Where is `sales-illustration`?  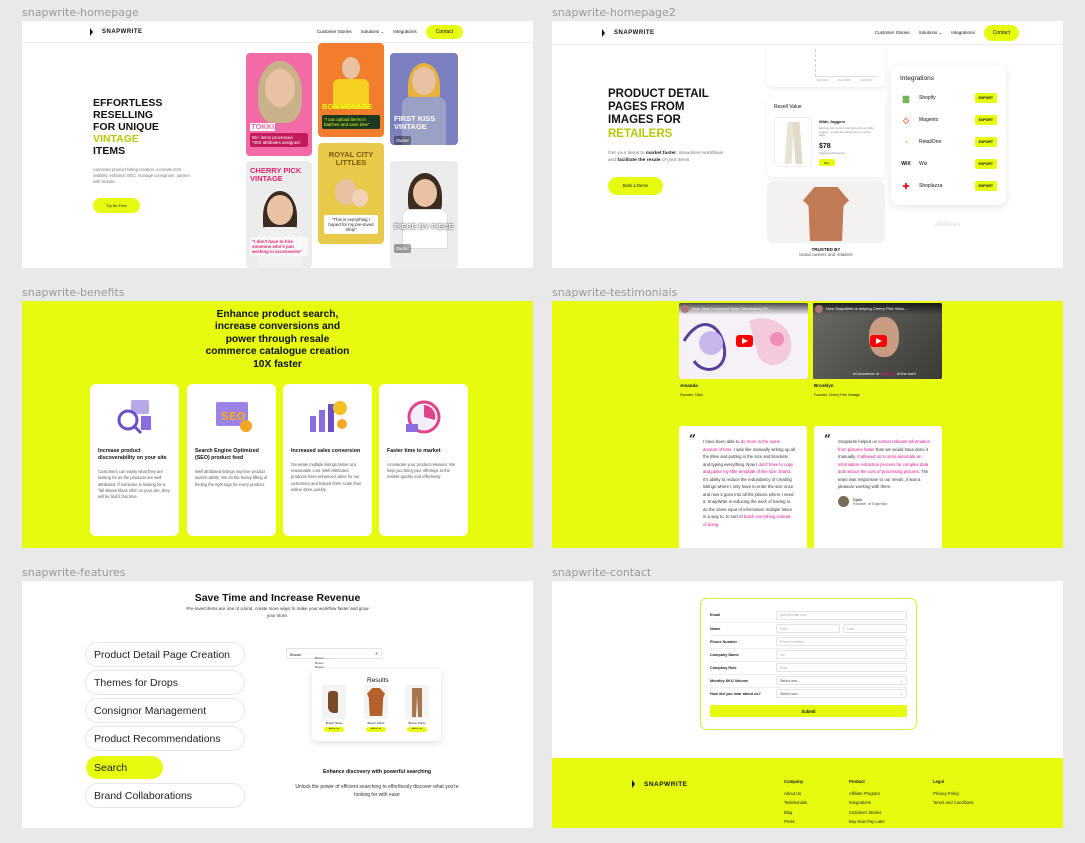 sales-illustration is located at coordinates (327, 416).